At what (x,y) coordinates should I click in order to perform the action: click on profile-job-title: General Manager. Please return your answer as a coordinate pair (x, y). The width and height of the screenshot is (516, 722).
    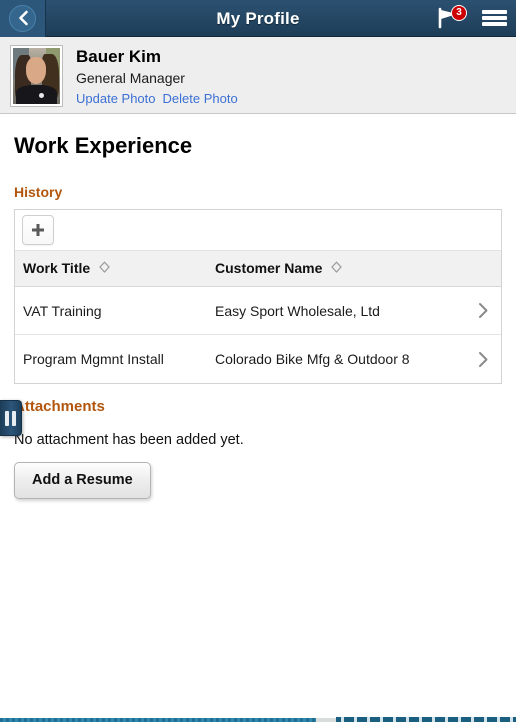
    Looking at the image, I should click on (130, 78).